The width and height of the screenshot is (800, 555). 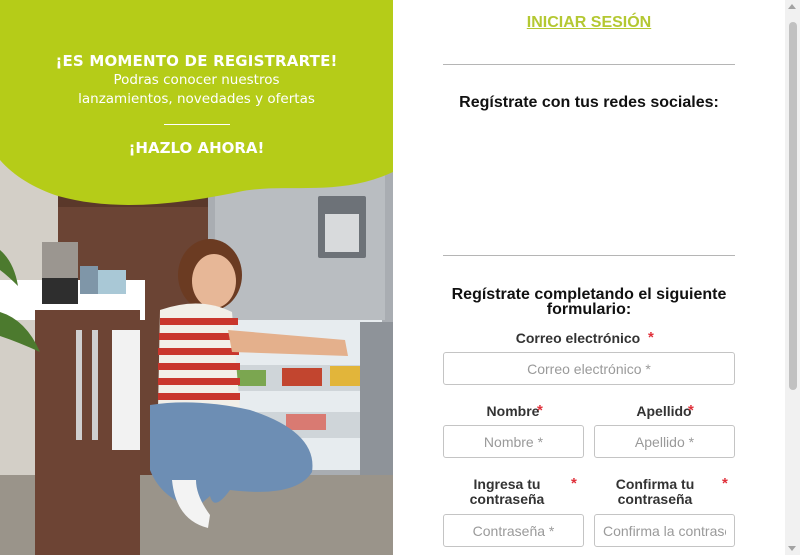 What do you see at coordinates (651, 337) in the screenshot?
I see `email-required-mark: *` at bounding box center [651, 337].